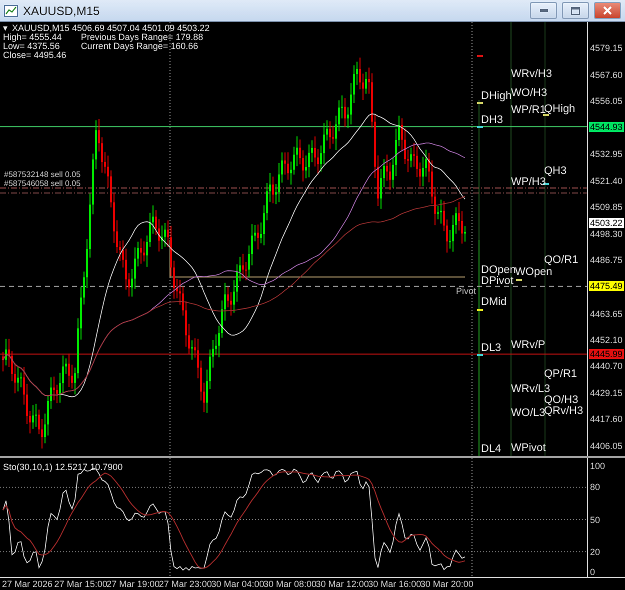  I want to click on price-label: 4521.40, so click(606, 181).